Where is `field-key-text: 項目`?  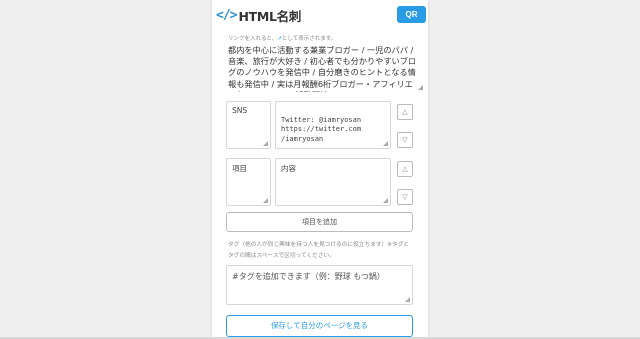 field-key-text: 項目 is located at coordinates (239, 168).